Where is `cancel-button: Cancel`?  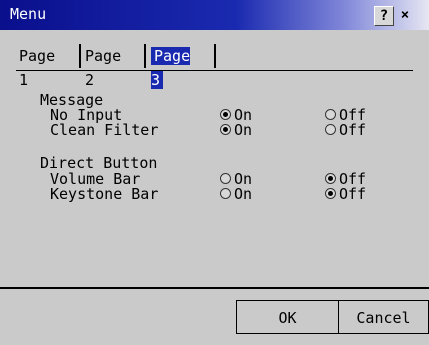
cancel-button: Cancel is located at coordinates (383, 317).